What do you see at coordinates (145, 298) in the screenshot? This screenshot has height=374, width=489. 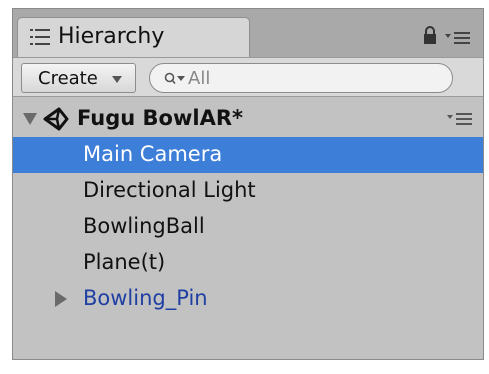 I see `item-label: Bowling_Pin` at bounding box center [145, 298].